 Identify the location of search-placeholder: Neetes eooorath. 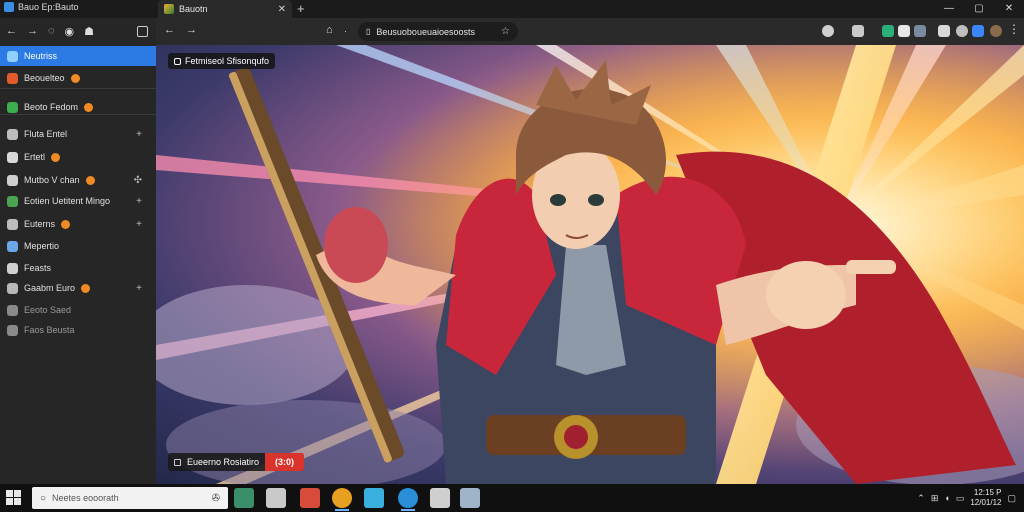
(85, 498).